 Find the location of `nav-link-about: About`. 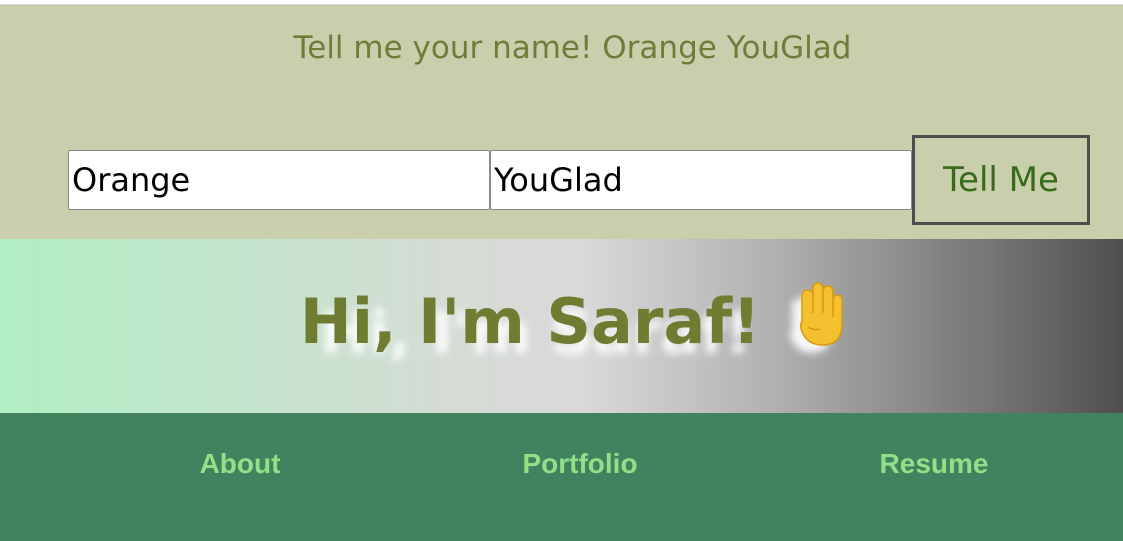

nav-link-about: About is located at coordinates (240, 464).